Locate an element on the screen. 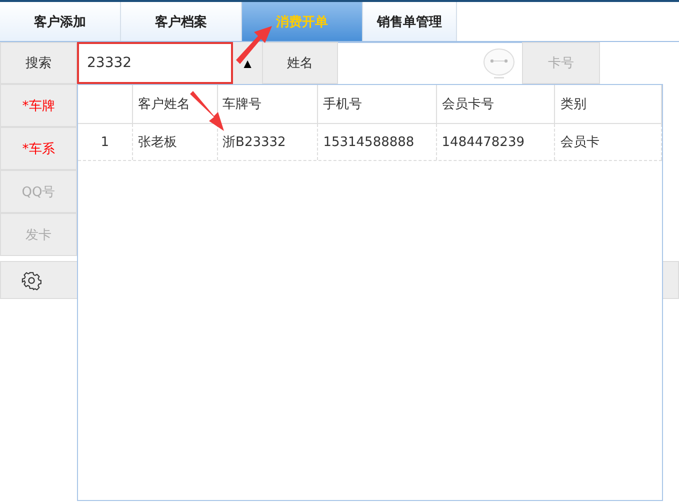 Image resolution: width=679 pixels, height=504 pixels. search-label: 搜索 is located at coordinates (38, 63).